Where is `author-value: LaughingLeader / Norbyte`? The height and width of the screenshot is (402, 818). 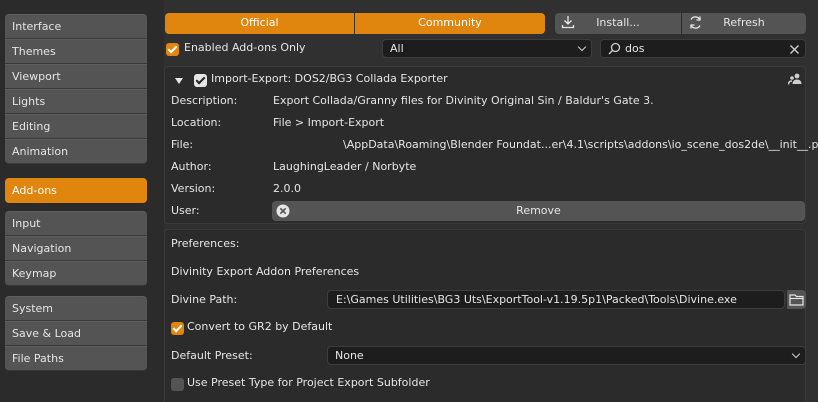
author-value: LaughingLeader / Norbyte is located at coordinates (345, 166).